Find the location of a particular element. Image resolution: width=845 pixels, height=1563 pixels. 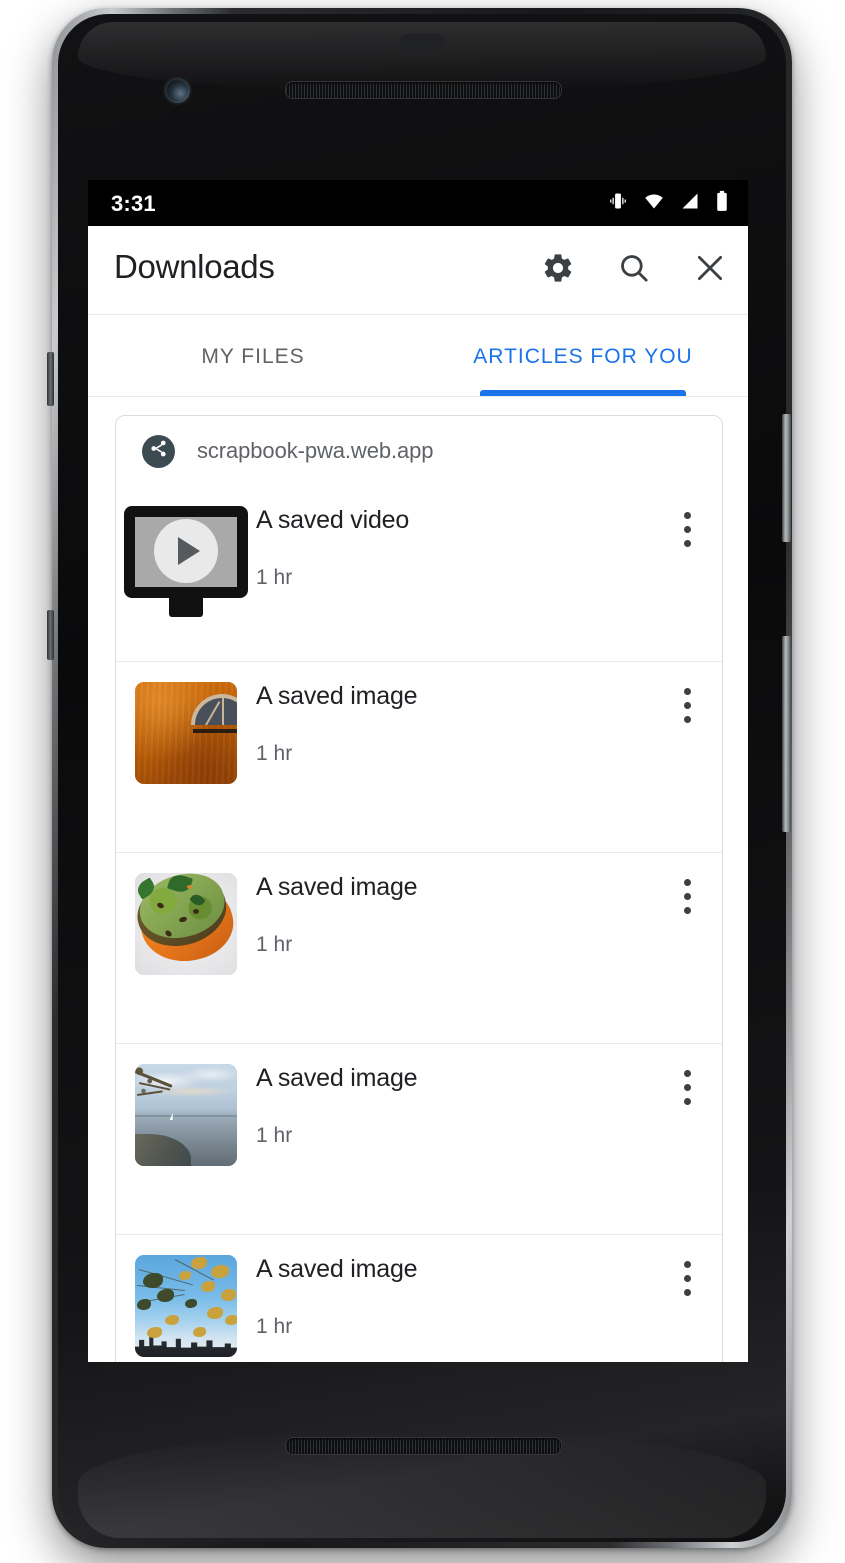

avocado-toast-photo is located at coordinates (186, 924).